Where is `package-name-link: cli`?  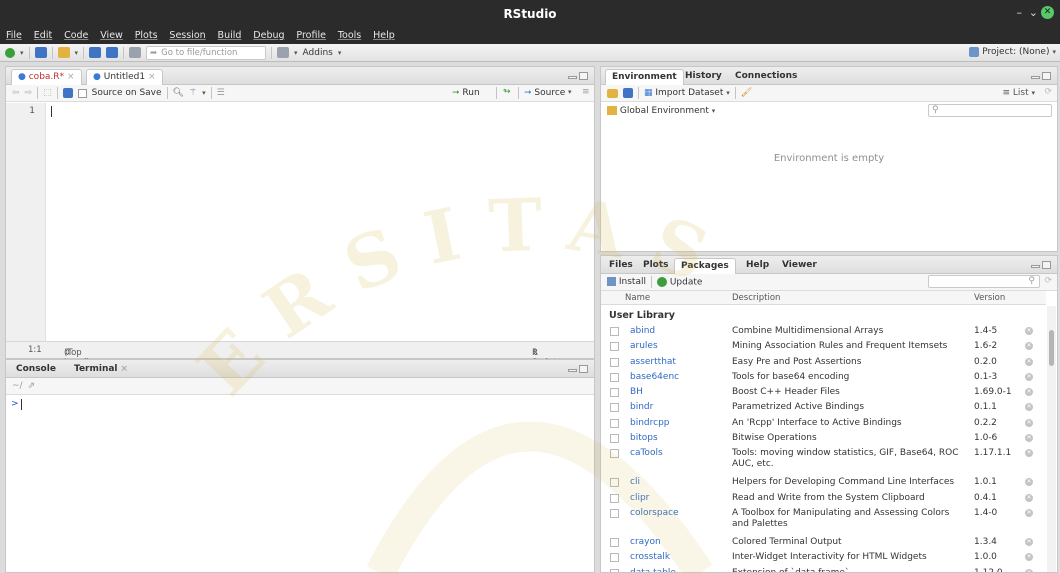
package-name-link: cli is located at coordinates (635, 482).